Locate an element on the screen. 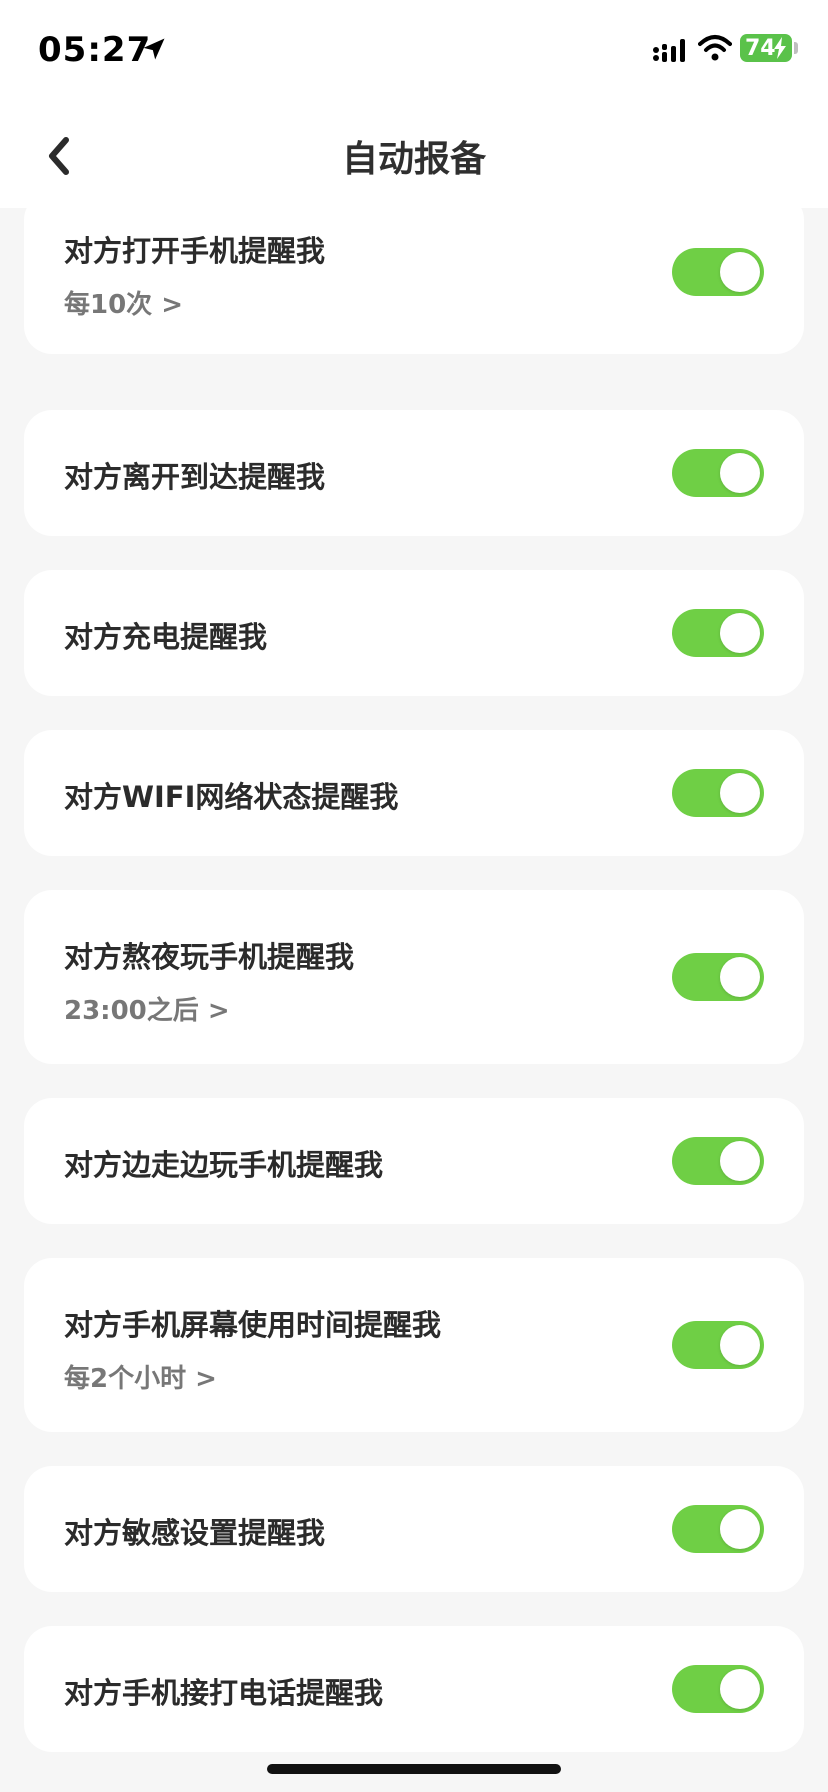 Image resolution: width=828 pixels, height=1792 pixels. setting-time-link: 23:00之后 > is located at coordinates (147, 1008).